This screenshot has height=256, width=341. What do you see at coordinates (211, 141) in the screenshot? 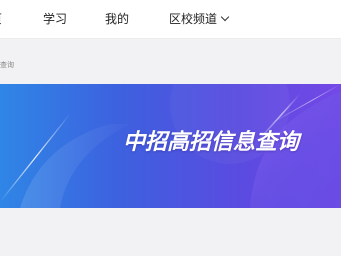
I see `banner-title: 中招高招信息查询` at bounding box center [211, 141].